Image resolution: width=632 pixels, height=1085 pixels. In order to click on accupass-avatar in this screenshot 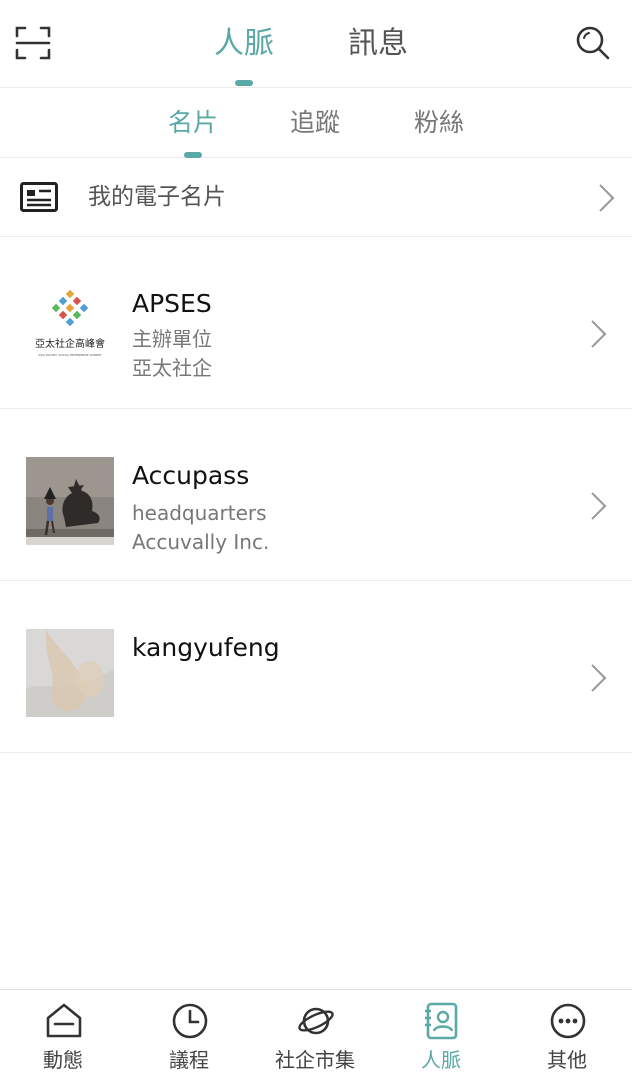, I will do `click(70, 501)`.